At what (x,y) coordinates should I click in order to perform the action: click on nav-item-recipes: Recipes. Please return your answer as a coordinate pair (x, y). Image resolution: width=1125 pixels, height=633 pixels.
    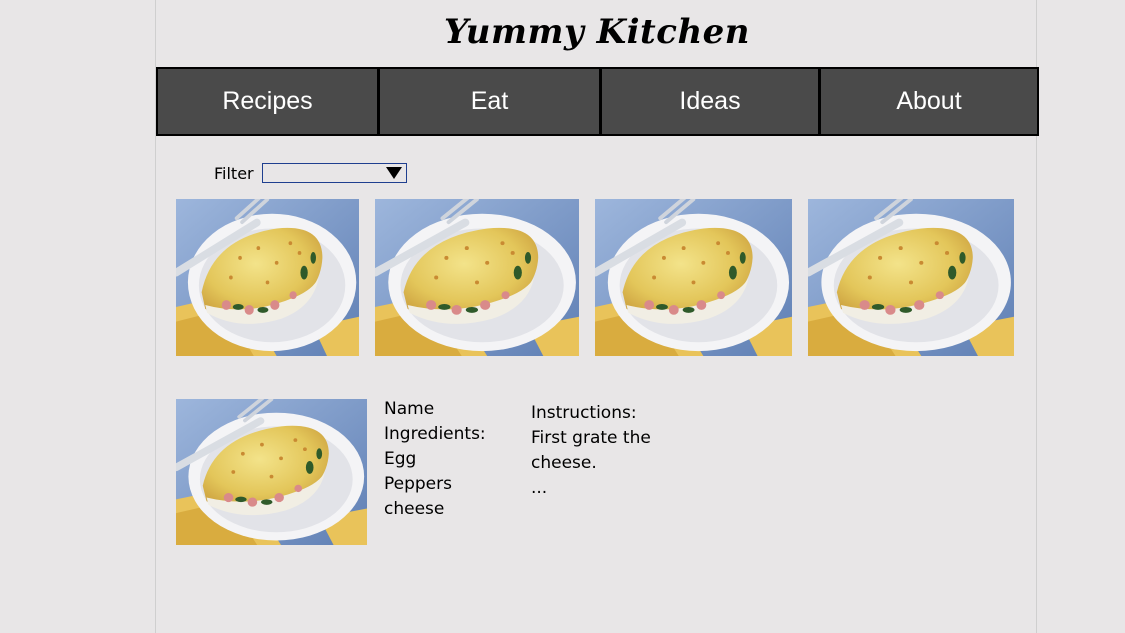
    Looking at the image, I should click on (267, 101).